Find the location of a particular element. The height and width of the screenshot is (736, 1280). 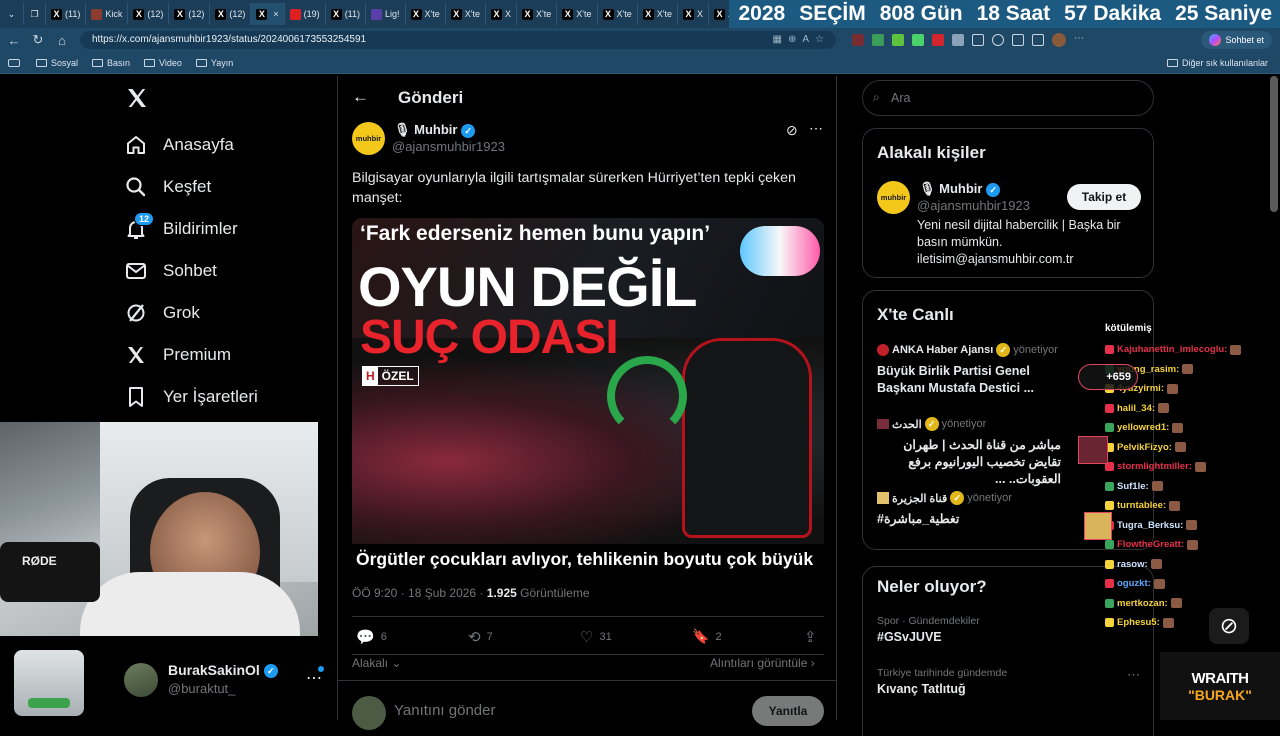

copilot-button: Sohbet et is located at coordinates (1236, 40).